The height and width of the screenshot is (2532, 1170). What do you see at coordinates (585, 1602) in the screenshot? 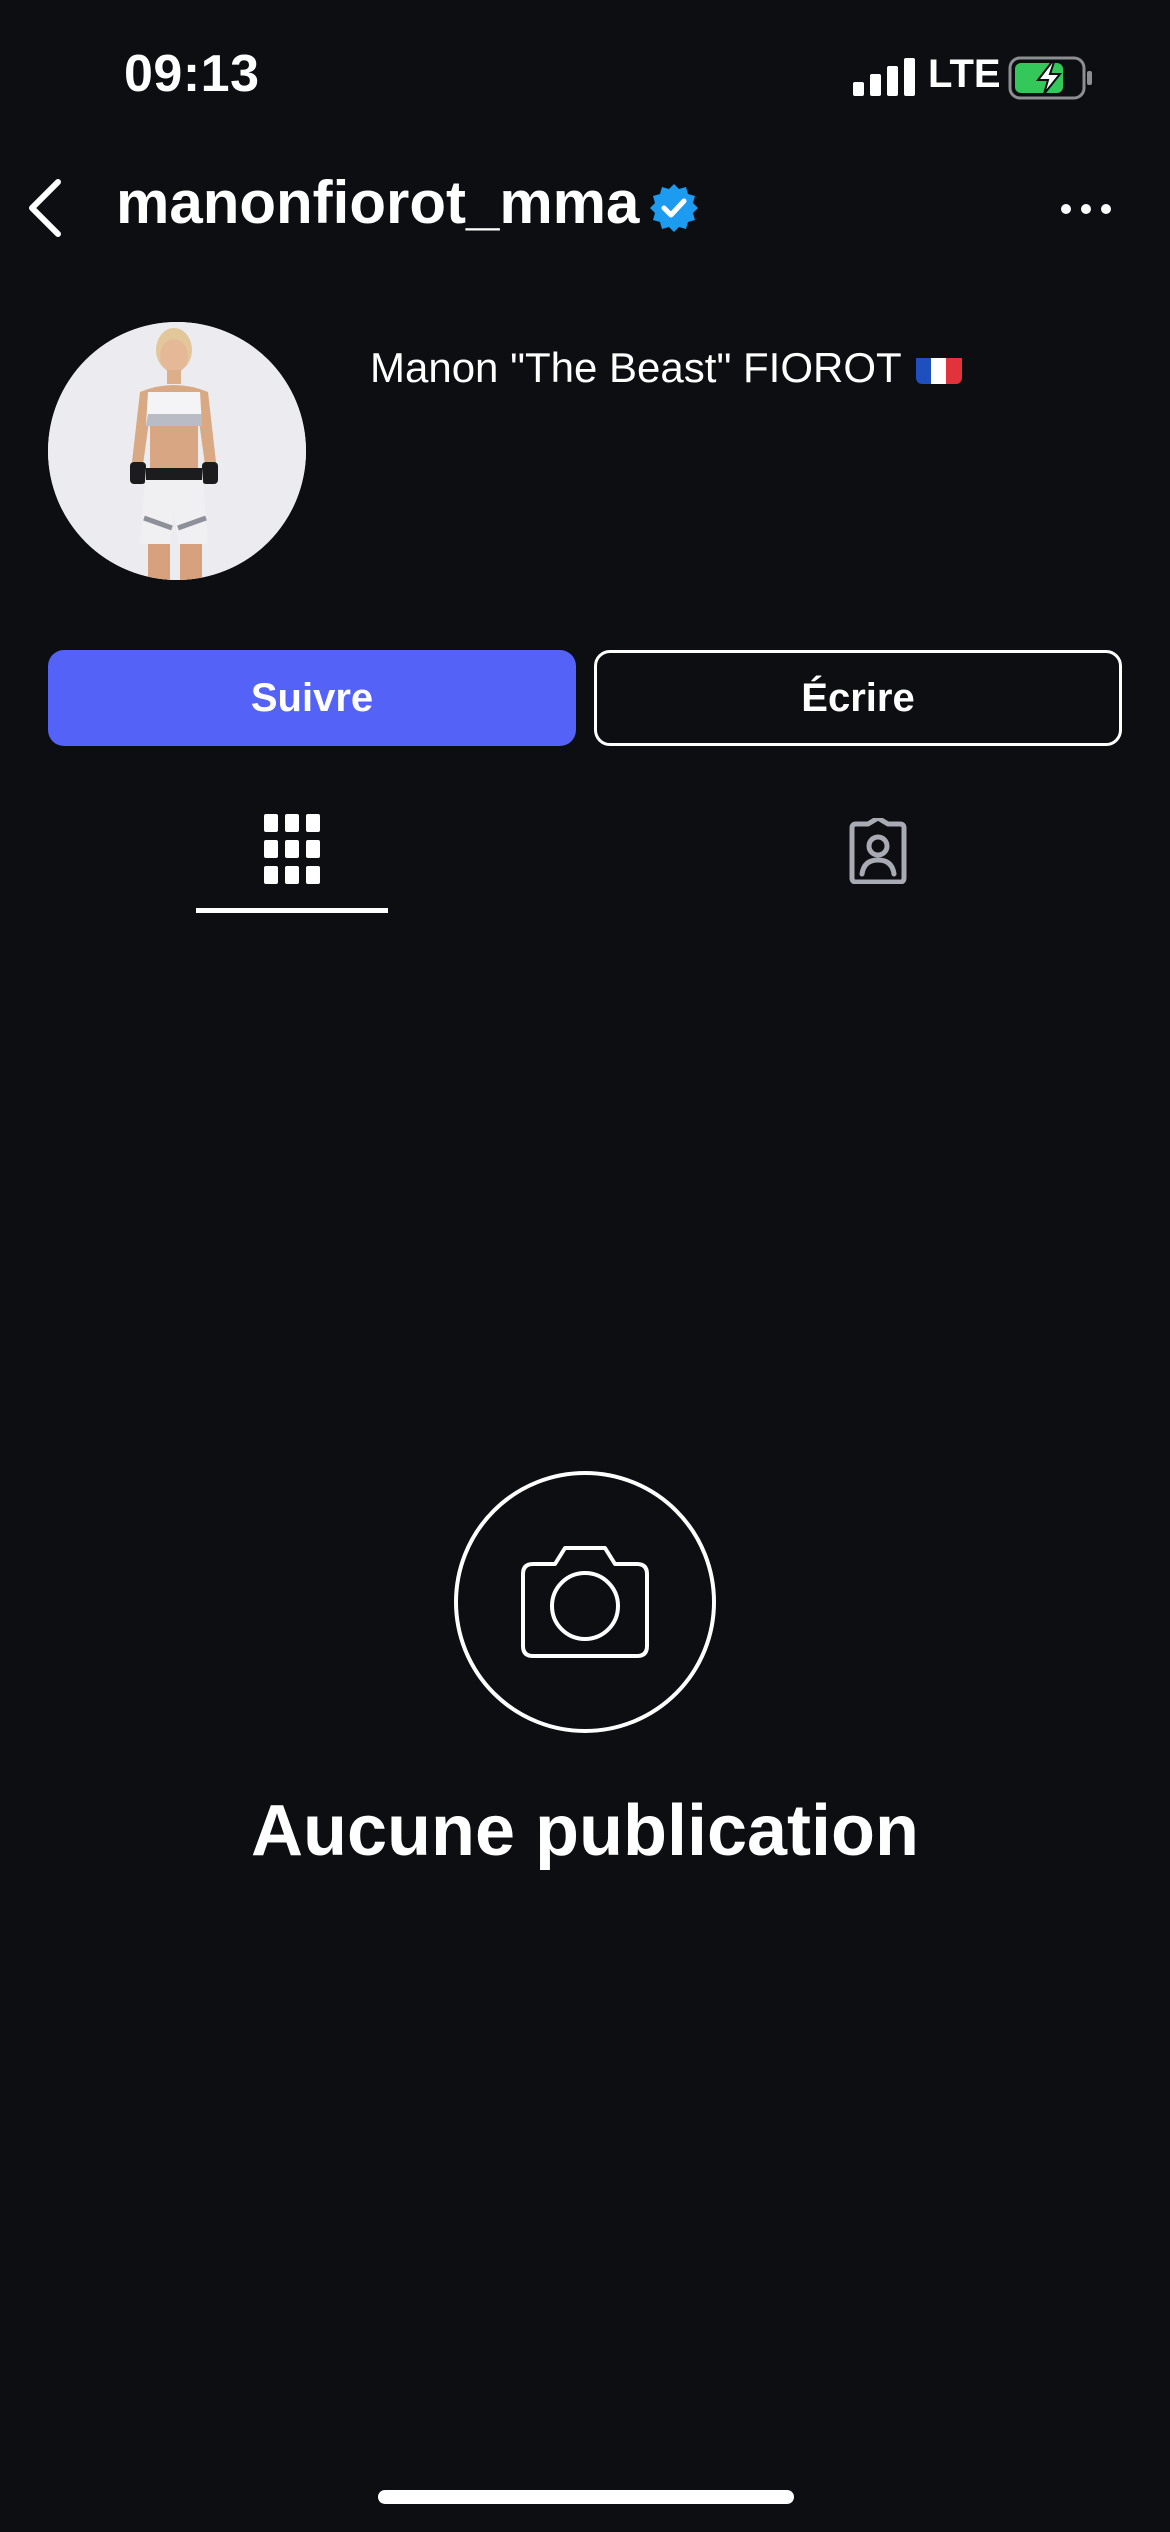
I see `camera-icon` at bounding box center [585, 1602].